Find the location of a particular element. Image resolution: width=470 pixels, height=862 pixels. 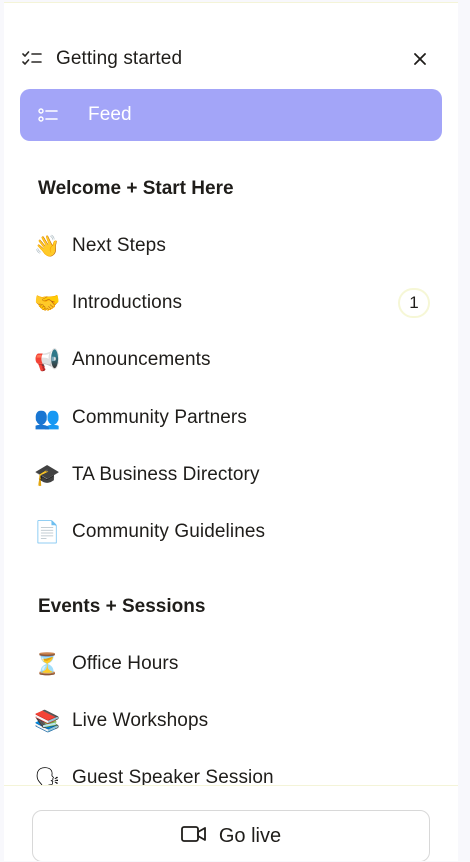

waving-hand-icon: 👋 is located at coordinates (47, 245).